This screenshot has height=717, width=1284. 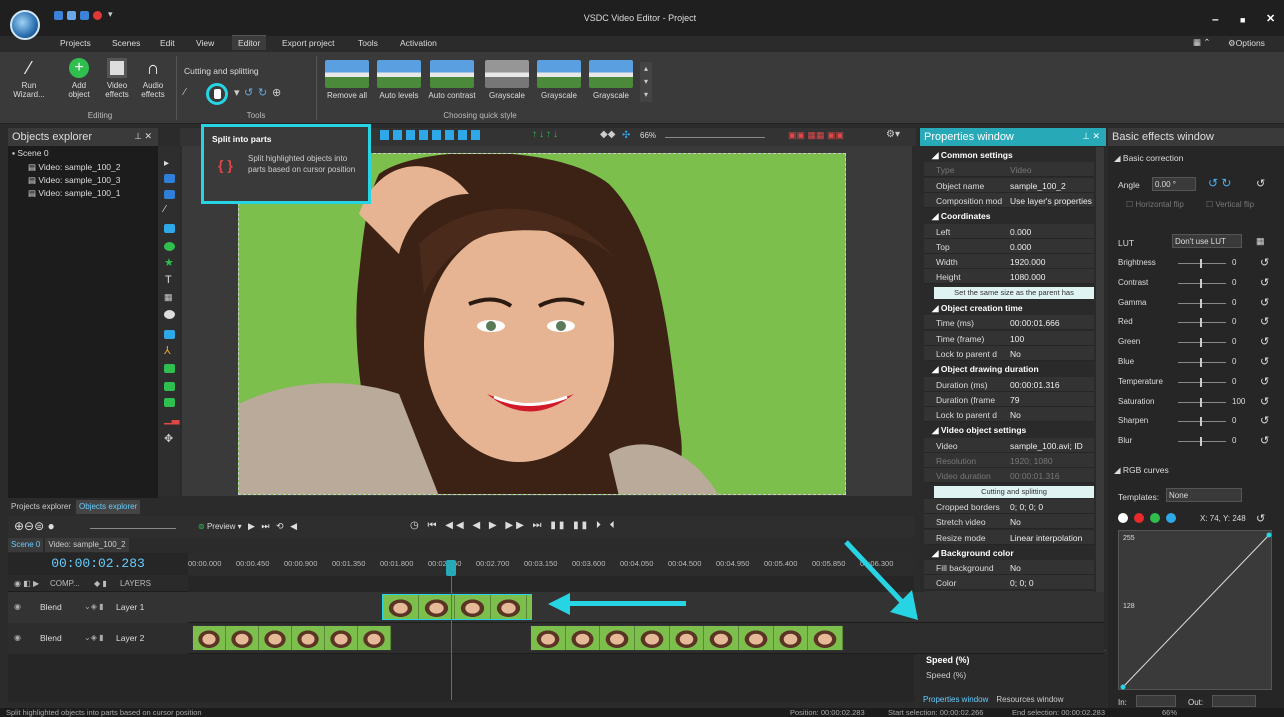 I want to click on property-row: Color 0; 0; 0, so click(x=1009, y=583).